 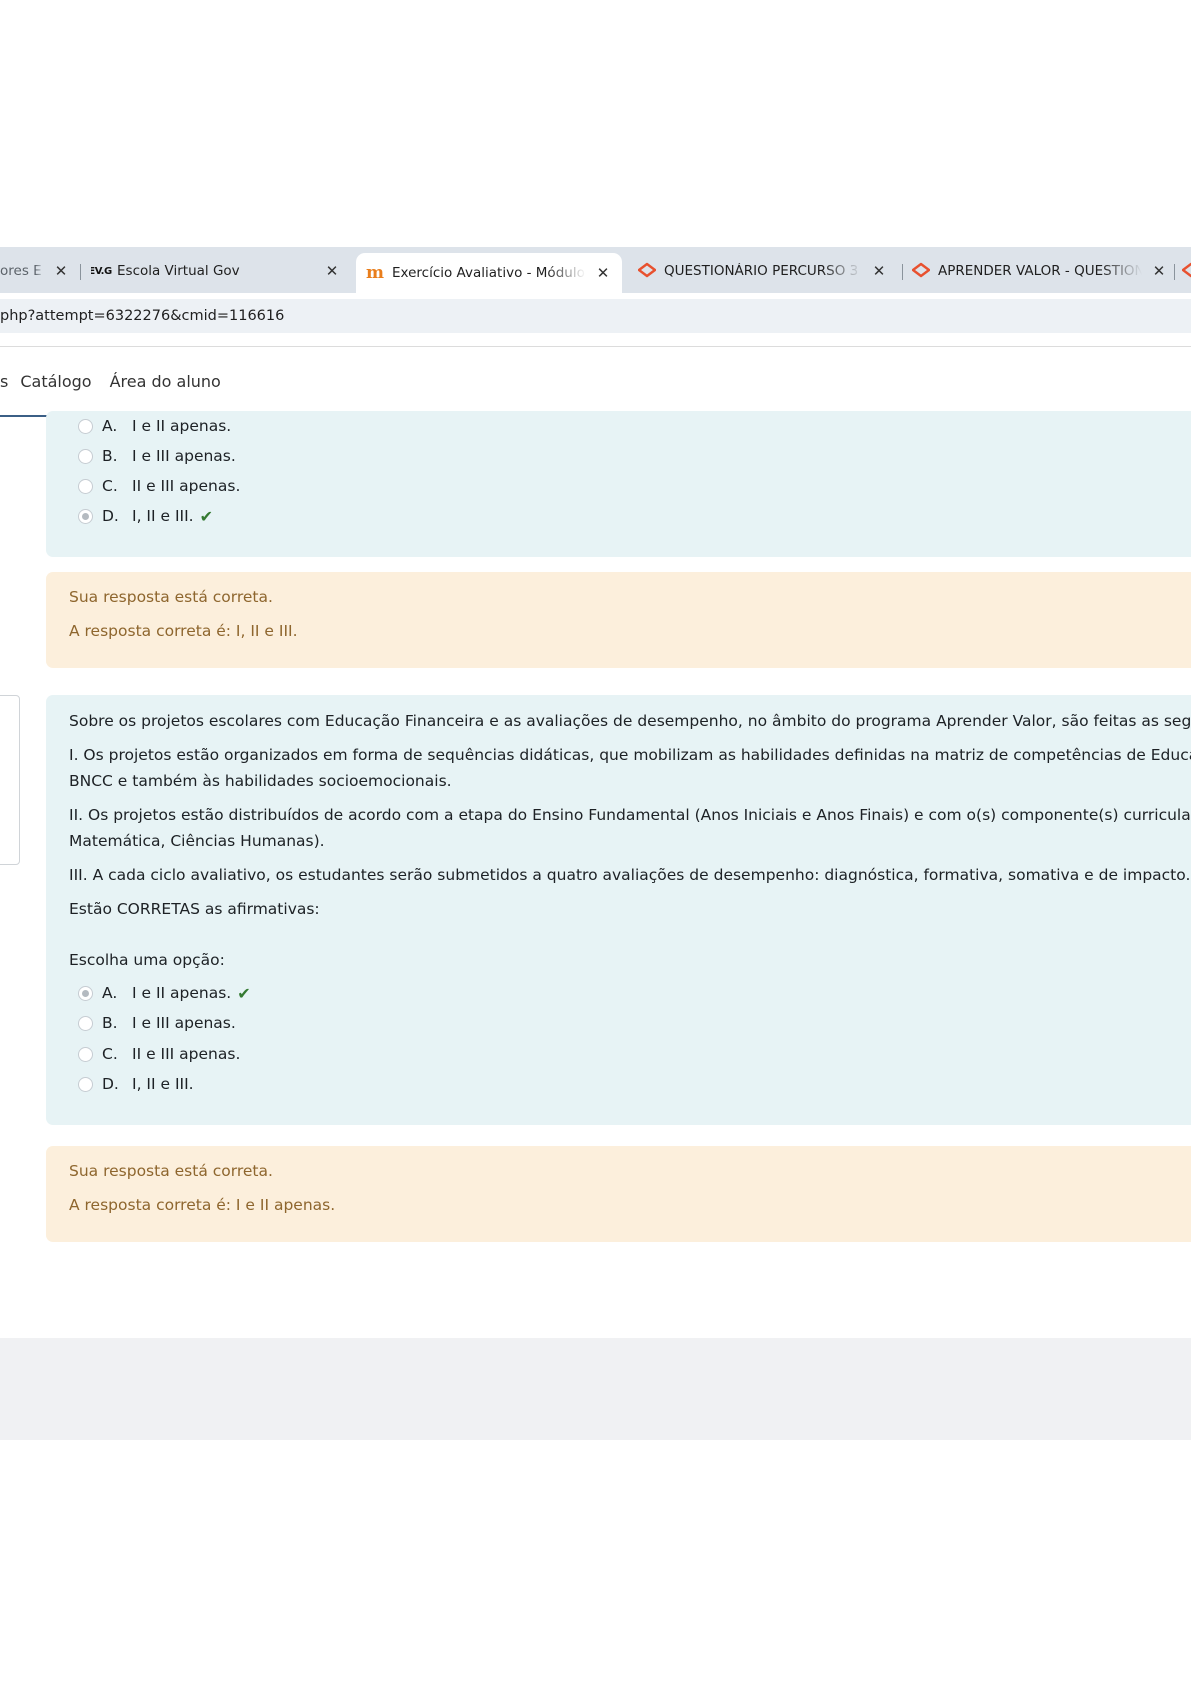 What do you see at coordinates (197, 841) in the screenshot?
I see `question-2-item-2-cont: Matemática, Ciências Humanas).` at bounding box center [197, 841].